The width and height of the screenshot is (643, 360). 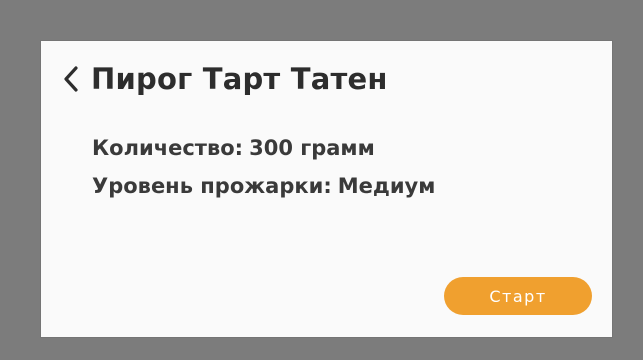 What do you see at coordinates (239, 79) in the screenshot?
I see `page-title: Пирог Тарт Татен` at bounding box center [239, 79].